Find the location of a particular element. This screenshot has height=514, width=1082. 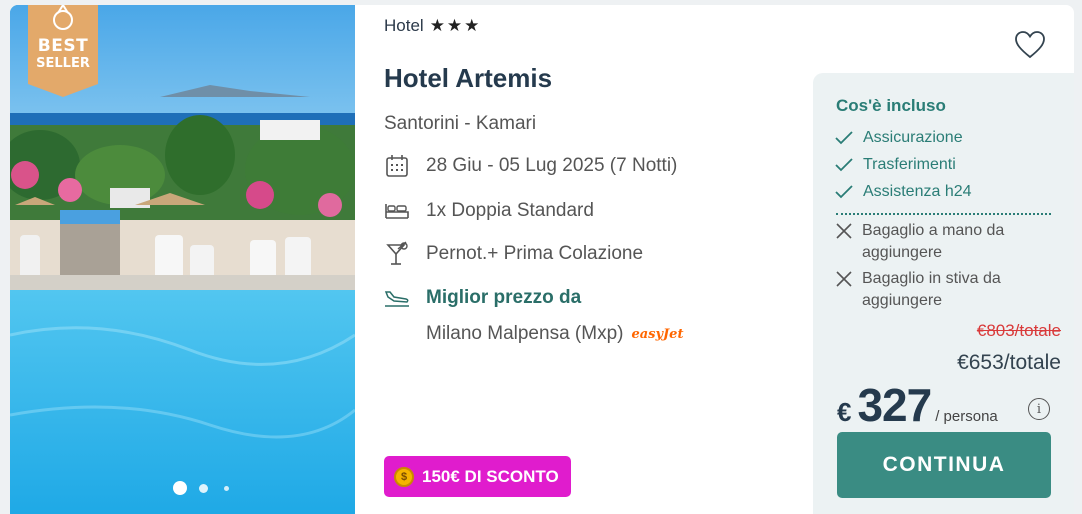

departure-airport: Milano Malpensa (Mxp) easyJet is located at coordinates (554, 334).